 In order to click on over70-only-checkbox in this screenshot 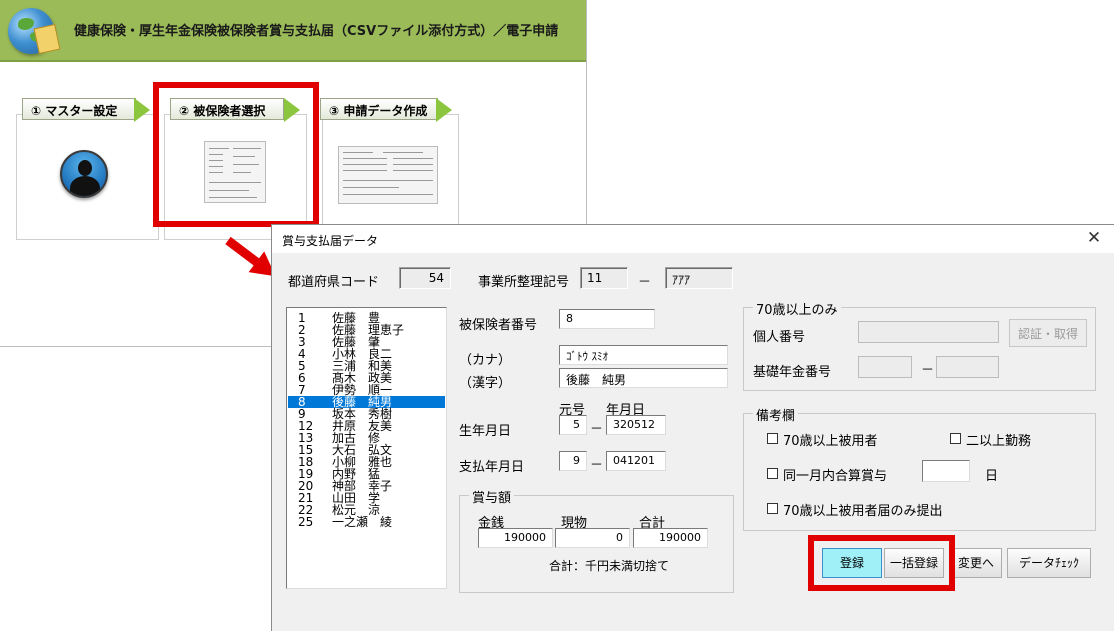, I will do `click(772, 508)`.